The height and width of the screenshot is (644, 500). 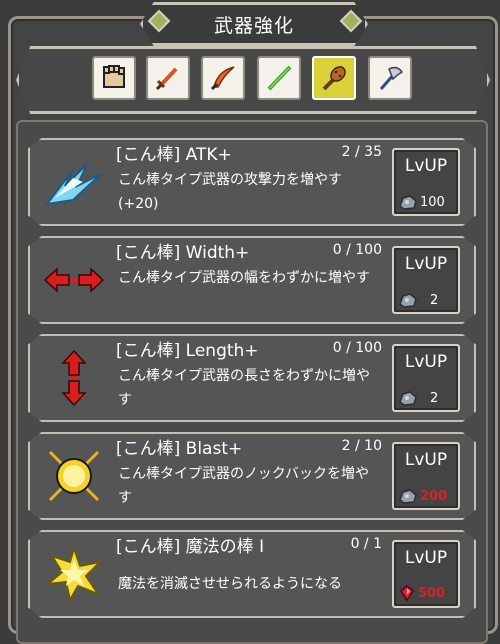 I want to click on lvup-button: LvUP 200, so click(x=426, y=476).